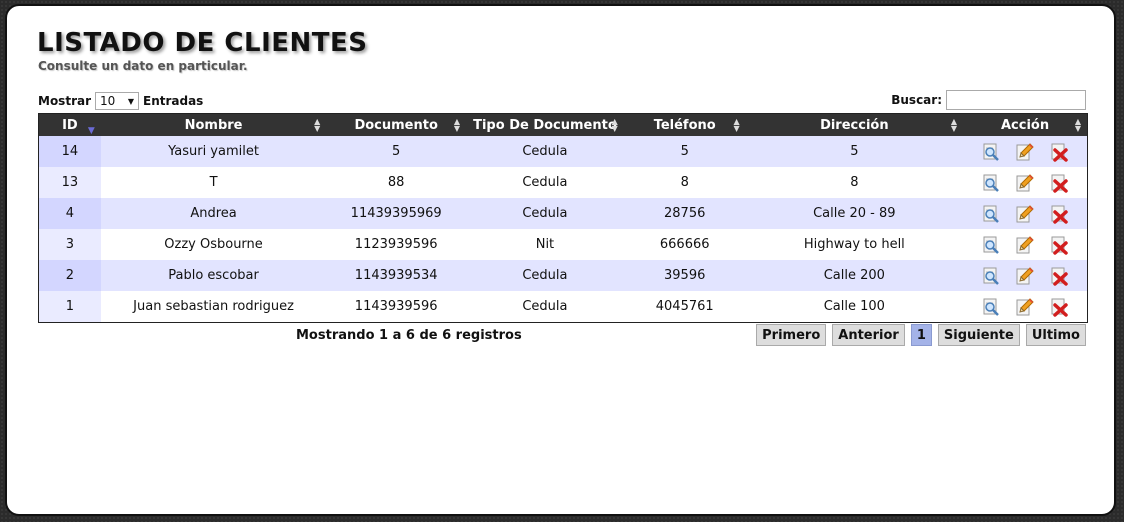 This screenshot has height=522, width=1124. I want to click on page-length-value: 10, so click(108, 101).